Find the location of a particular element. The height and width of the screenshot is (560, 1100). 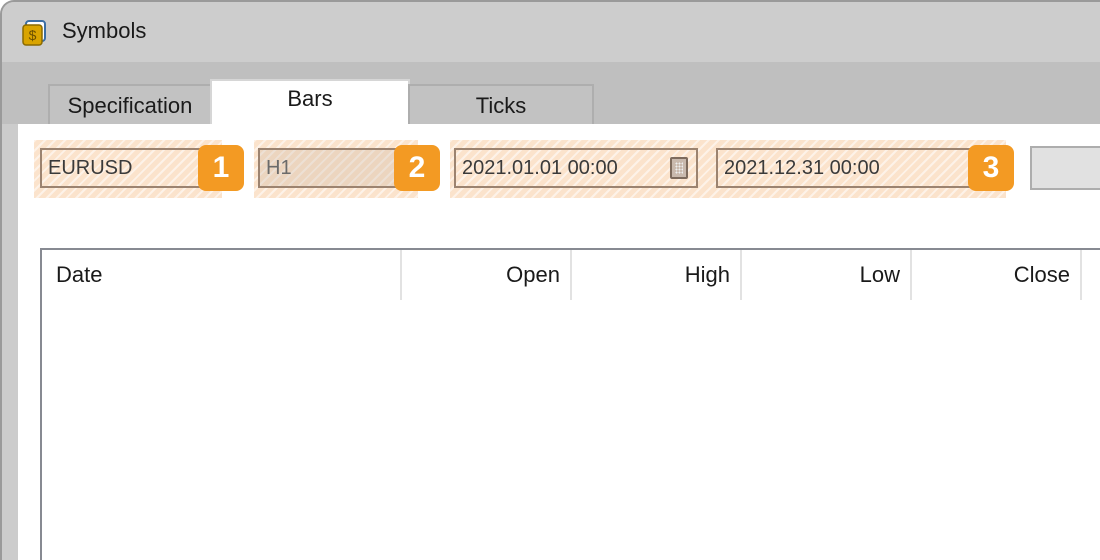

symbol-select: EURUSD is located at coordinates (130, 168).